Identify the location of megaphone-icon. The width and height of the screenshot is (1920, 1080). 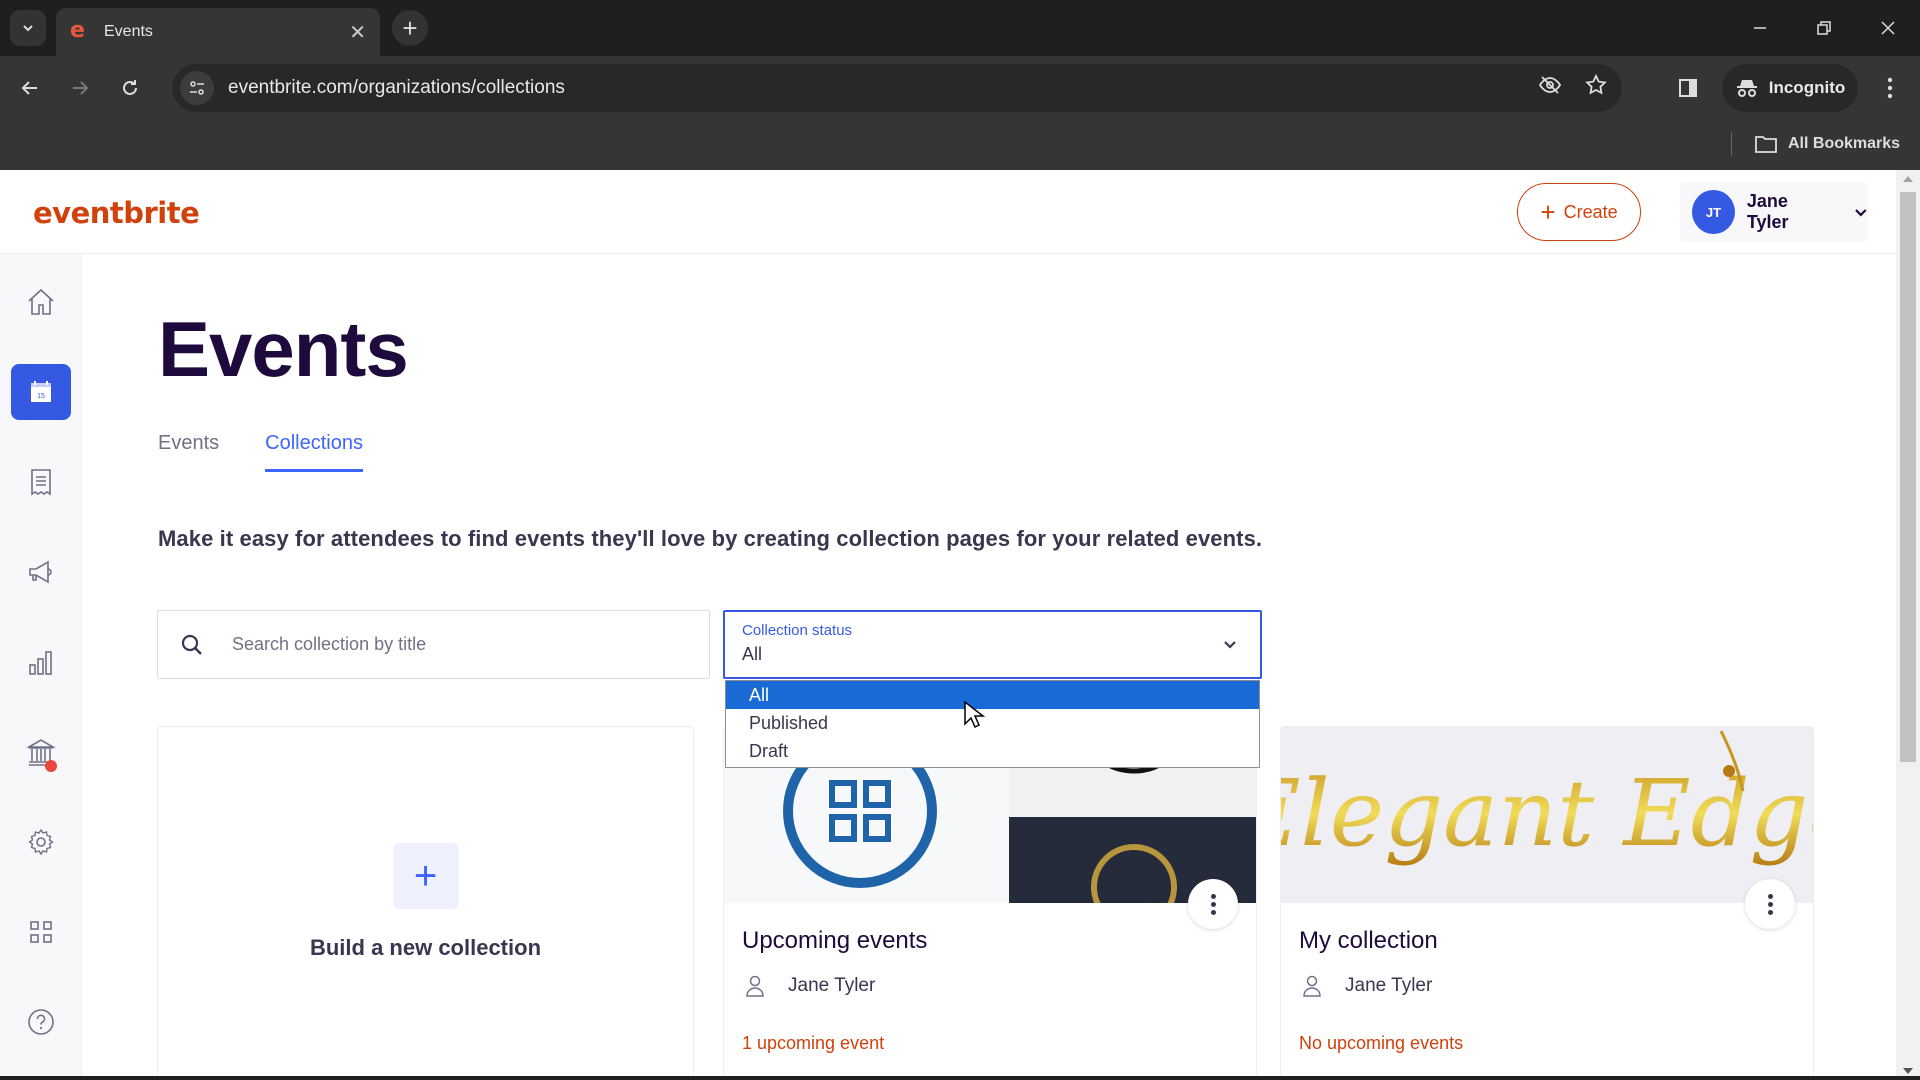
(40, 572).